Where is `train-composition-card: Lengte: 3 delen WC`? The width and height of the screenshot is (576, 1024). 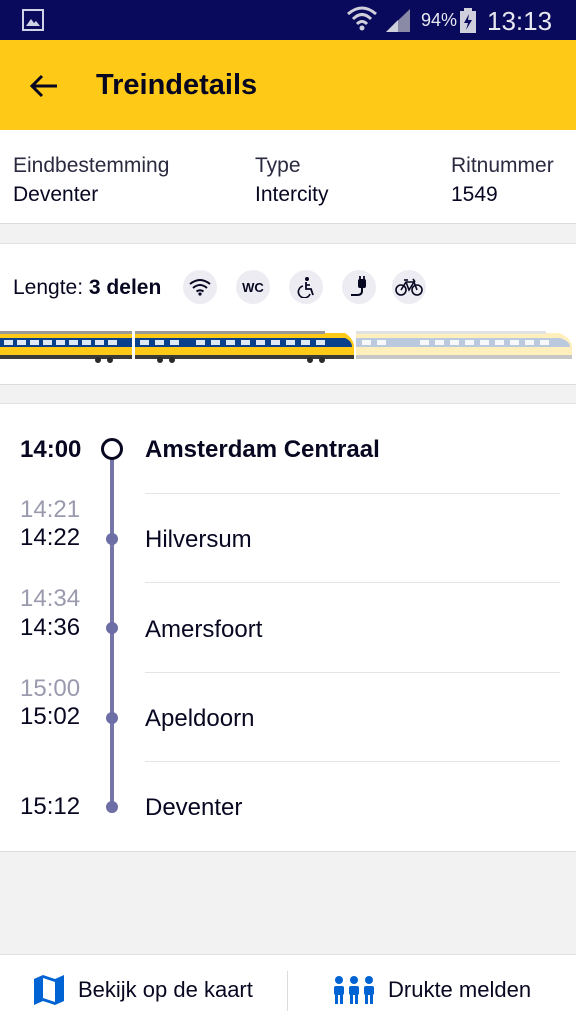
train-composition-card: Lengte: 3 delen WC is located at coordinates (288, 314).